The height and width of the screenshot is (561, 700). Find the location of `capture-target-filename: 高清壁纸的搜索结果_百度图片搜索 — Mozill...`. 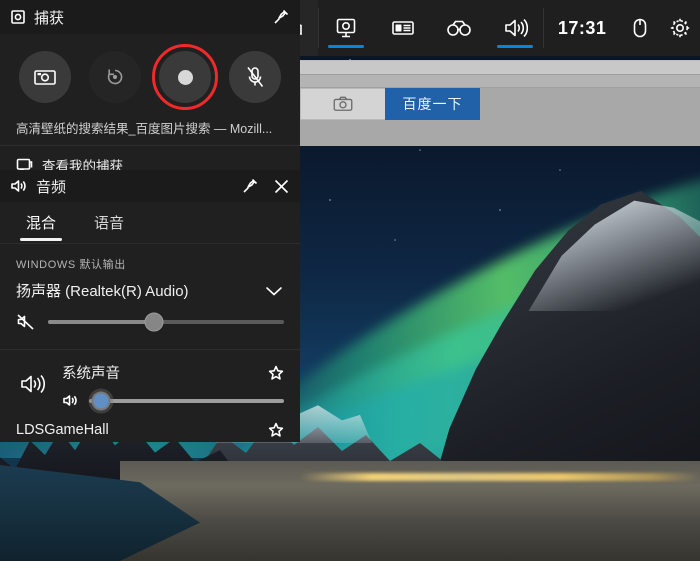

capture-target-filename: 高清壁纸的搜索结果_百度图片搜索 — Mozill... is located at coordinates (144, 129).